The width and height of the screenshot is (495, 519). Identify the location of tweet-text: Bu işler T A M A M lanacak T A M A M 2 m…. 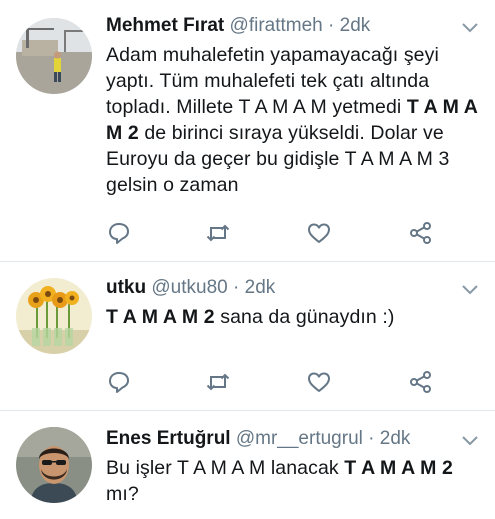
(294, 481).